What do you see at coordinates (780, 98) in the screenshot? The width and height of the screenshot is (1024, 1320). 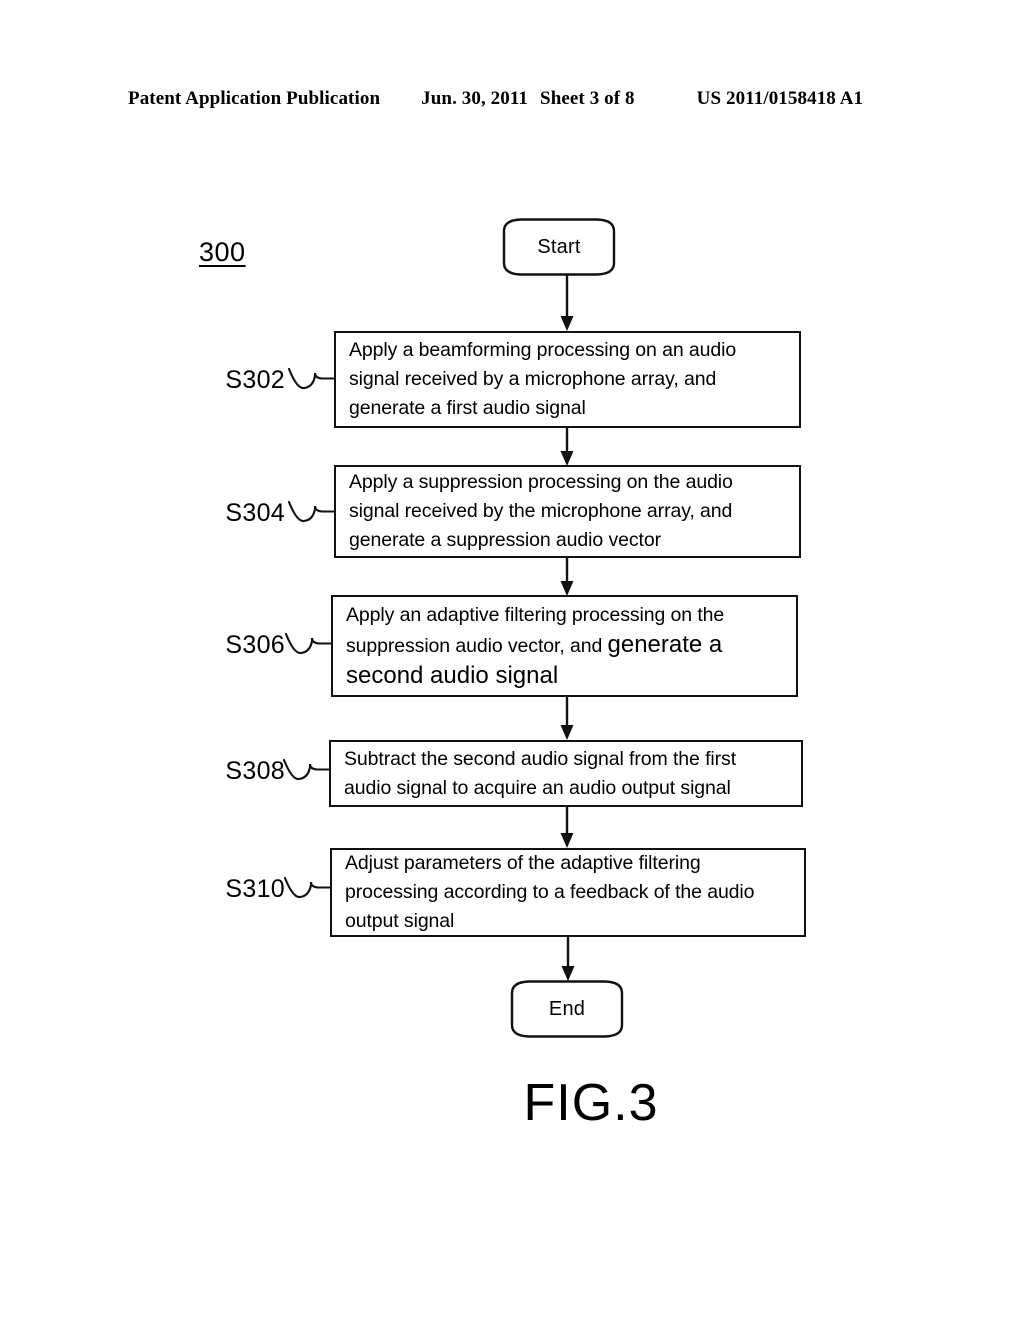 I see `header-patent-number: US 2011/0158418 A1` at bounding box center [780, 98].